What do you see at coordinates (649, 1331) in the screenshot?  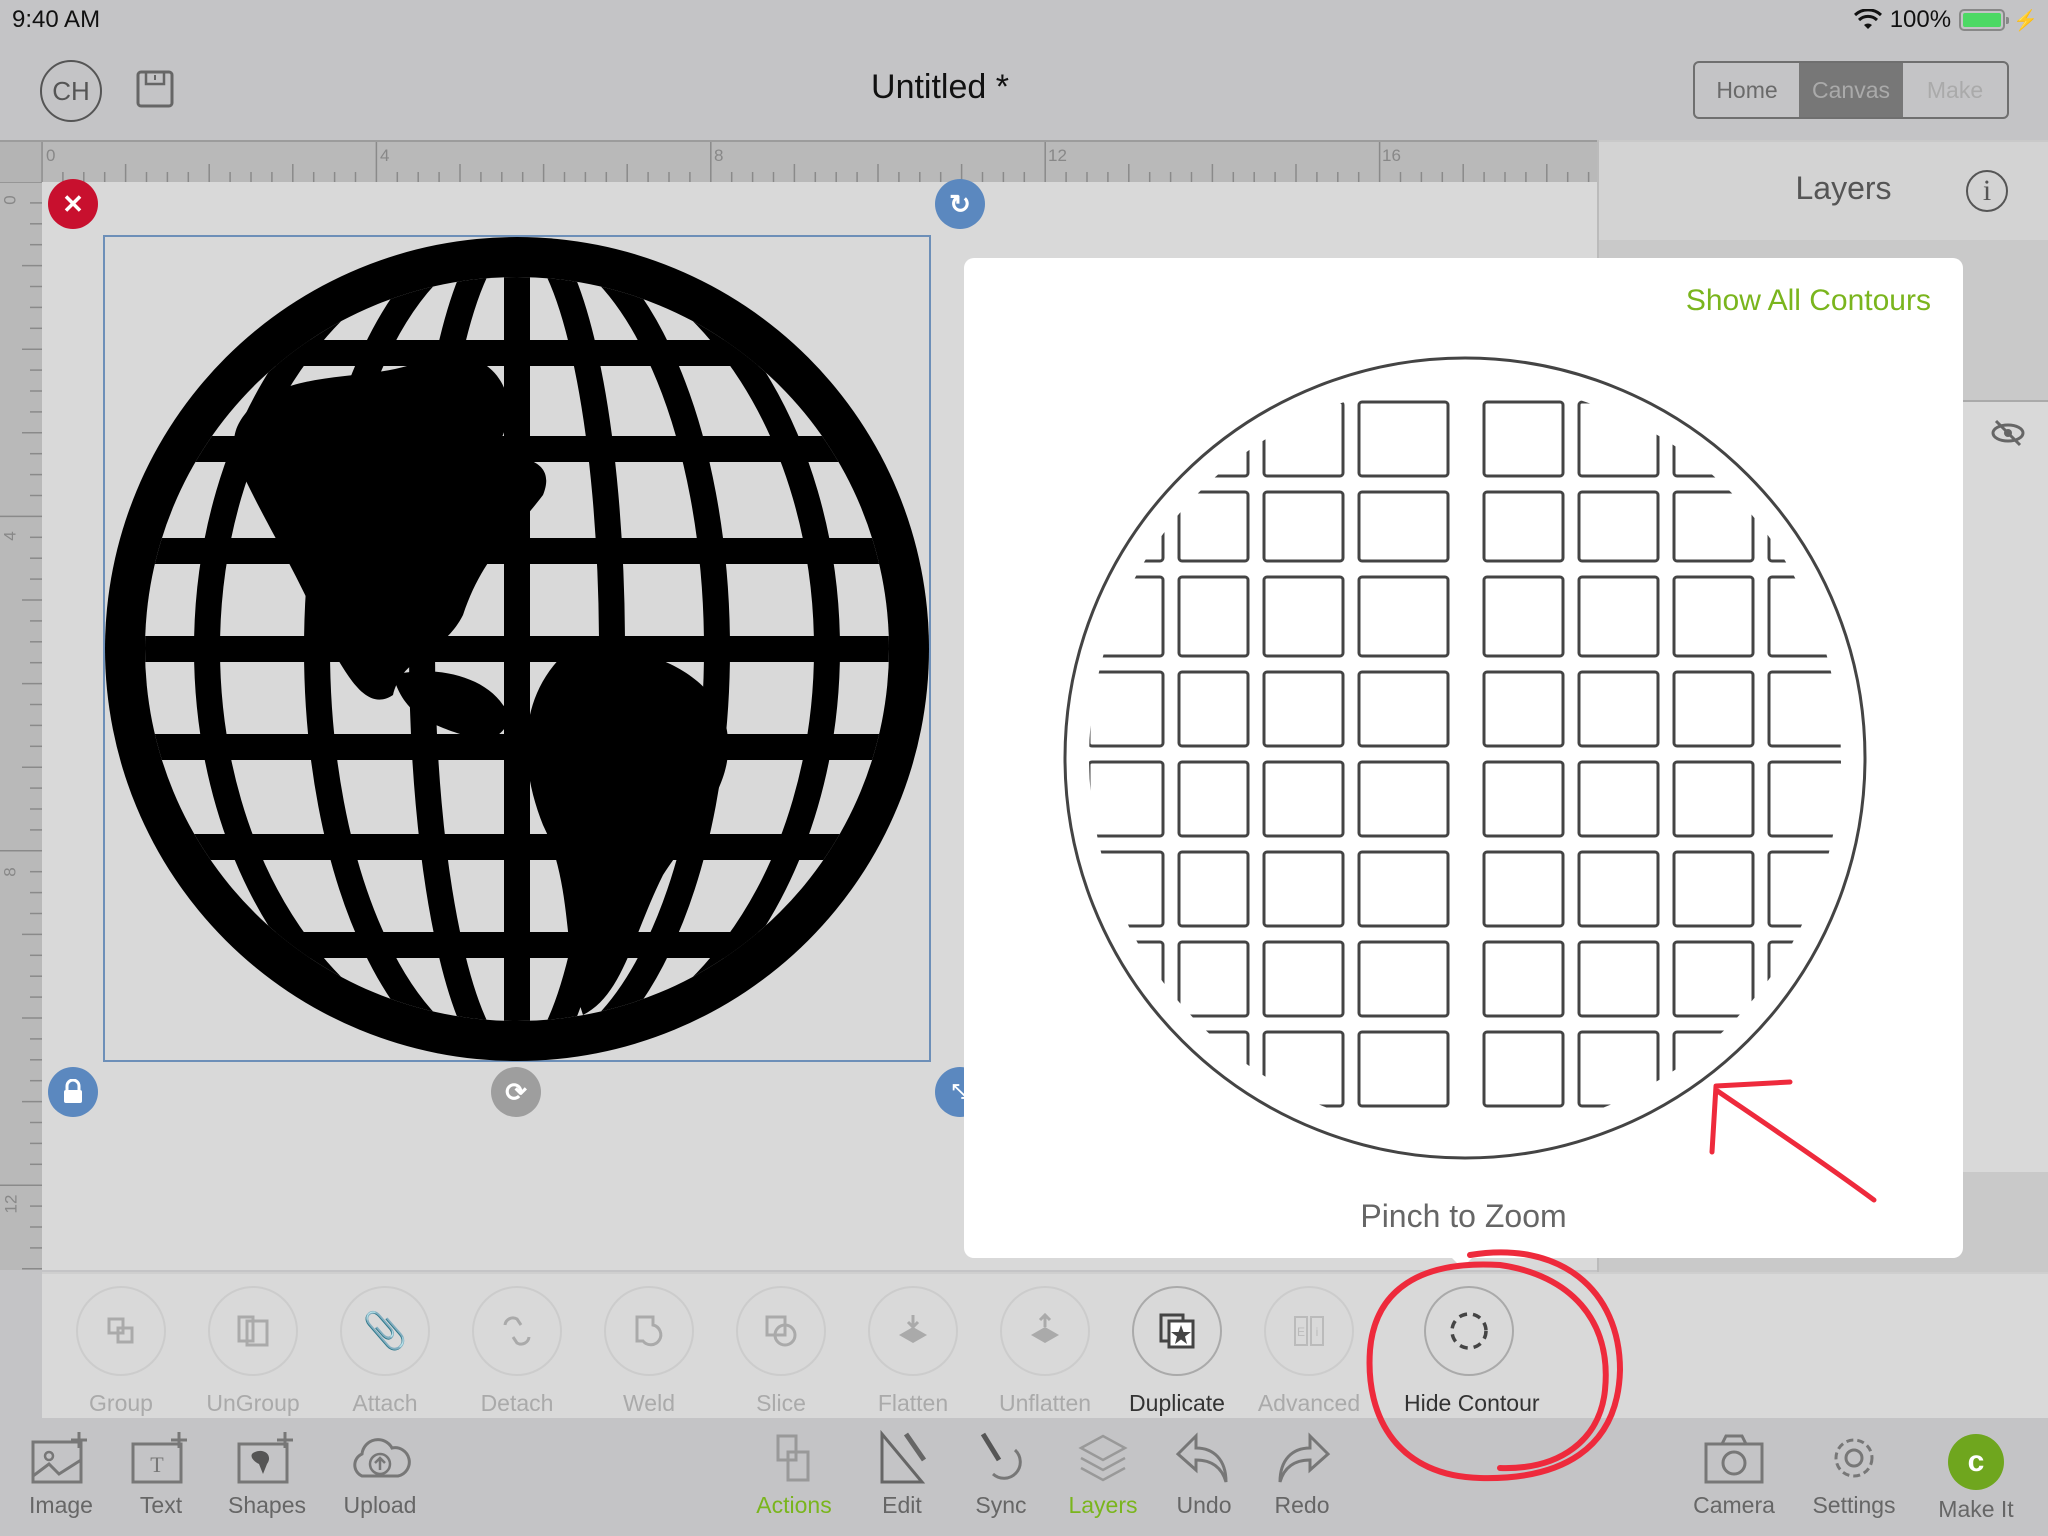 I see `weld-icon` at bounding box center [649, 1331].